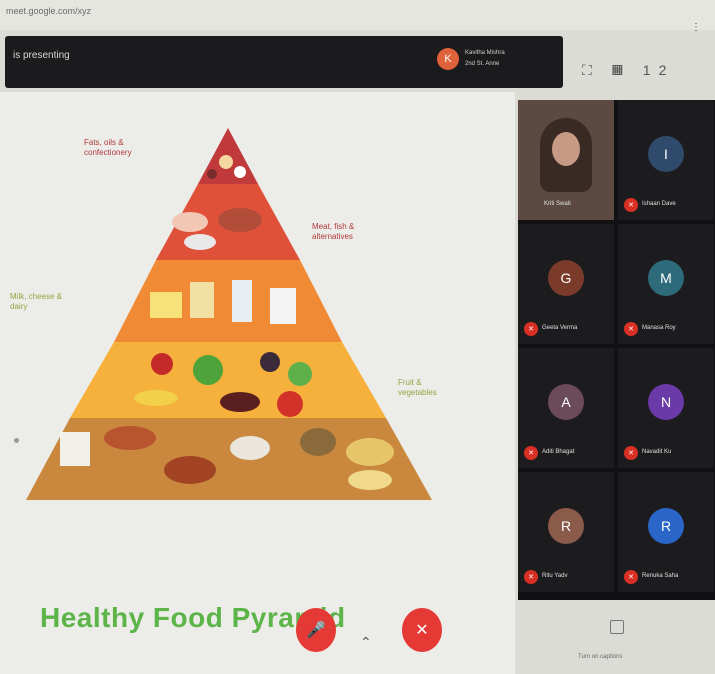 The height and width of the screenshot is (674, 715). Describe the element at coordinates (600, 657) in the screenshot. I see `captions-label: Turn on captions` at that location.